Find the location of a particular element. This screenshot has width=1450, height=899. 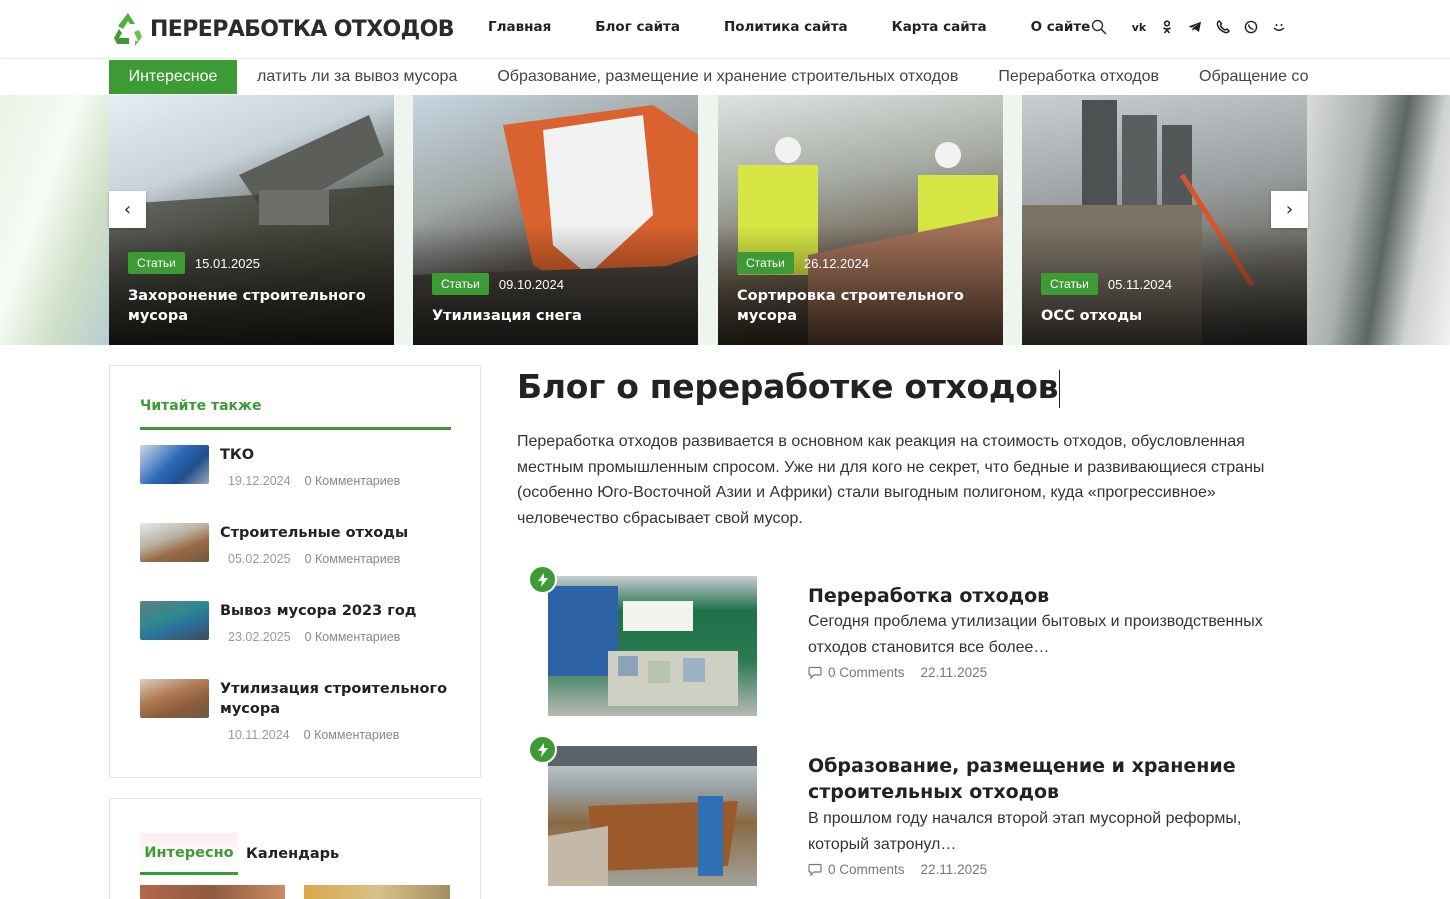

nav-about: О сайте is located at coordinates (1061, 27).